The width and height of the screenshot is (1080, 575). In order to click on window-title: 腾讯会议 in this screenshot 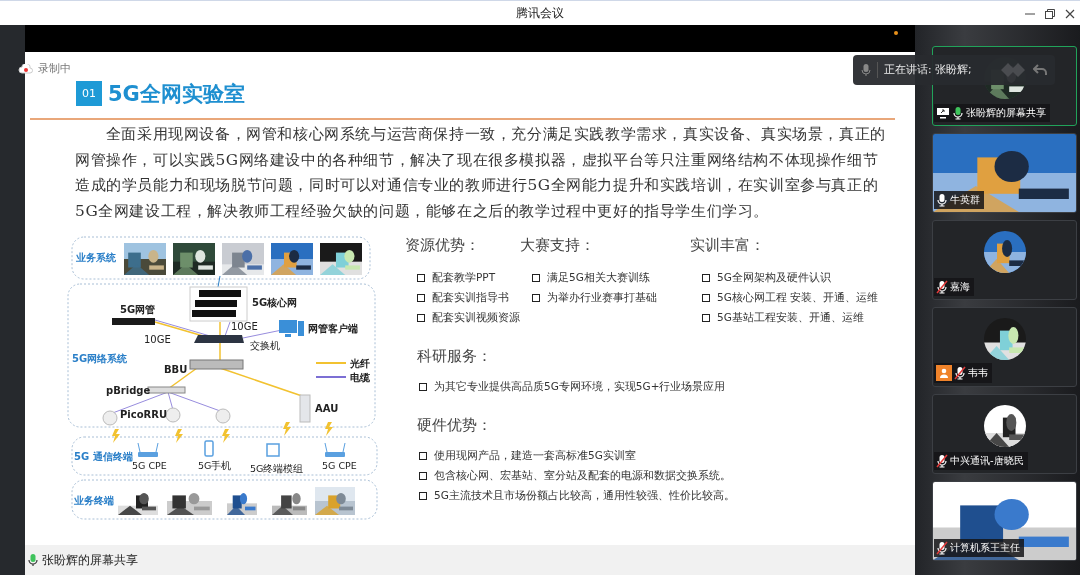, I will do `click(540, 13)`.